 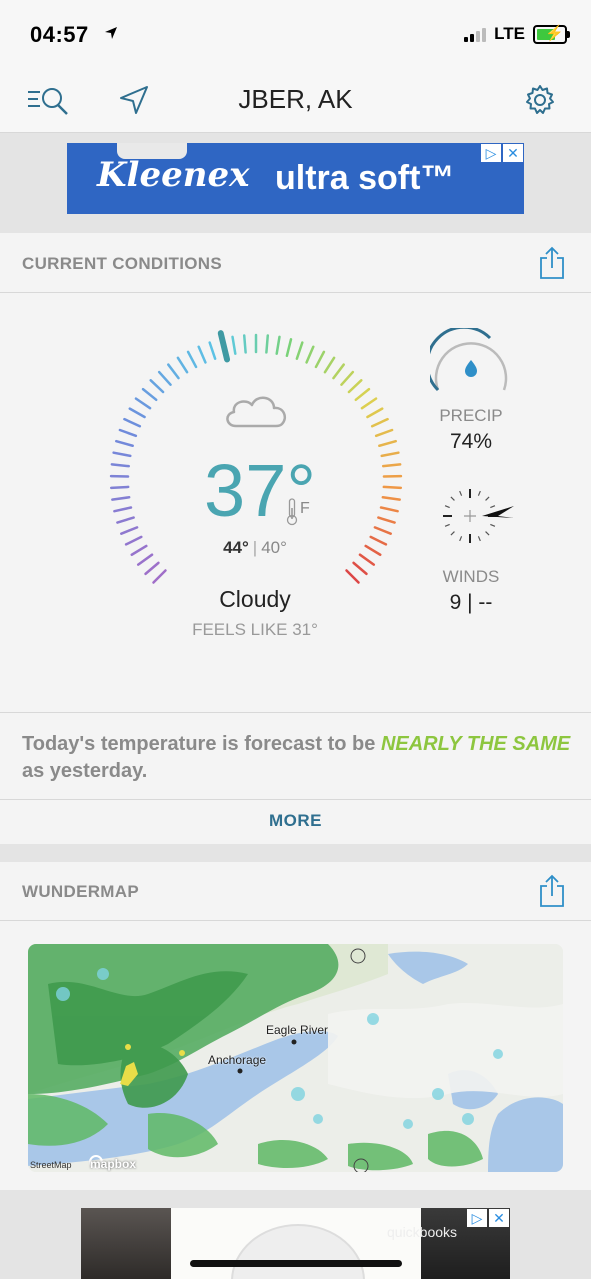 What do you see at coordinates (113, 1164) in the screenshot?
I see `mapbox-logo: mapbox` at bounding box center [113, 1164].